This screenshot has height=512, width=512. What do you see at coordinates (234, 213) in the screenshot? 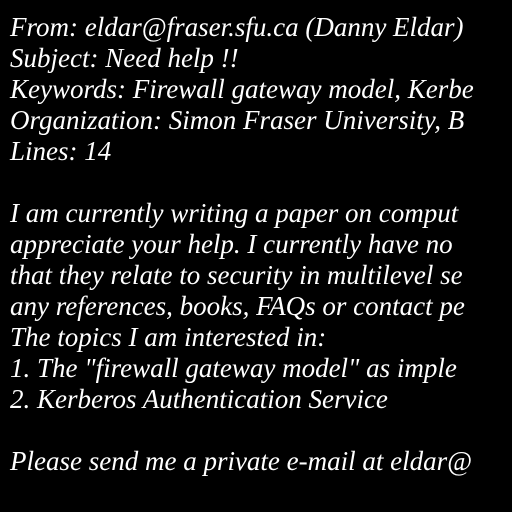
I see `body-line: I am currently writing a paper on comput` at bounding box center [234, 213].